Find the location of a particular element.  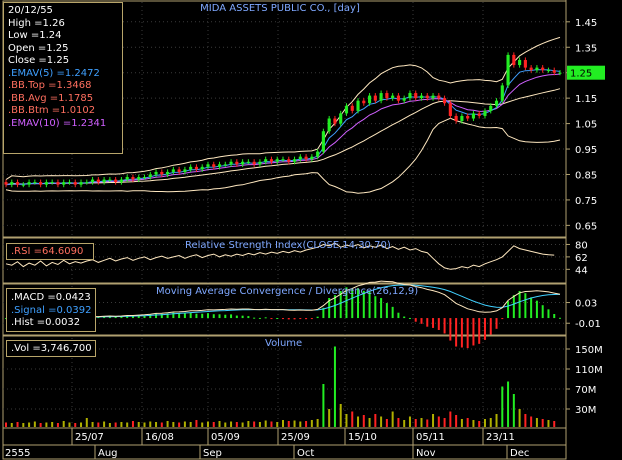

info-high: High =1.26 is located at coordinates (36, 23).